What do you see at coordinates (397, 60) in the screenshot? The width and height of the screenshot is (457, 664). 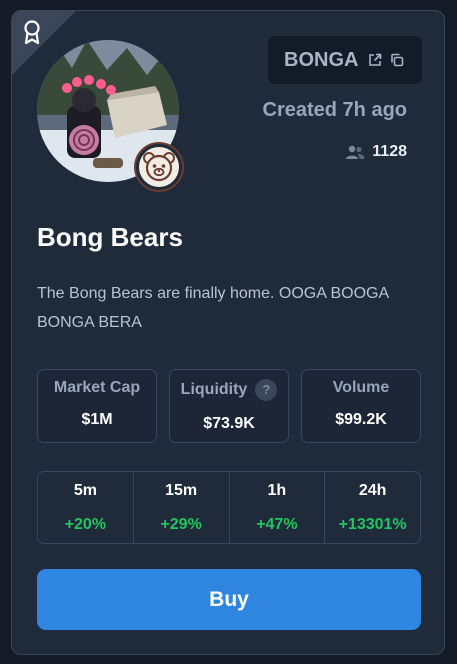 I see `copy-icon` at bounding box center [397, 60].